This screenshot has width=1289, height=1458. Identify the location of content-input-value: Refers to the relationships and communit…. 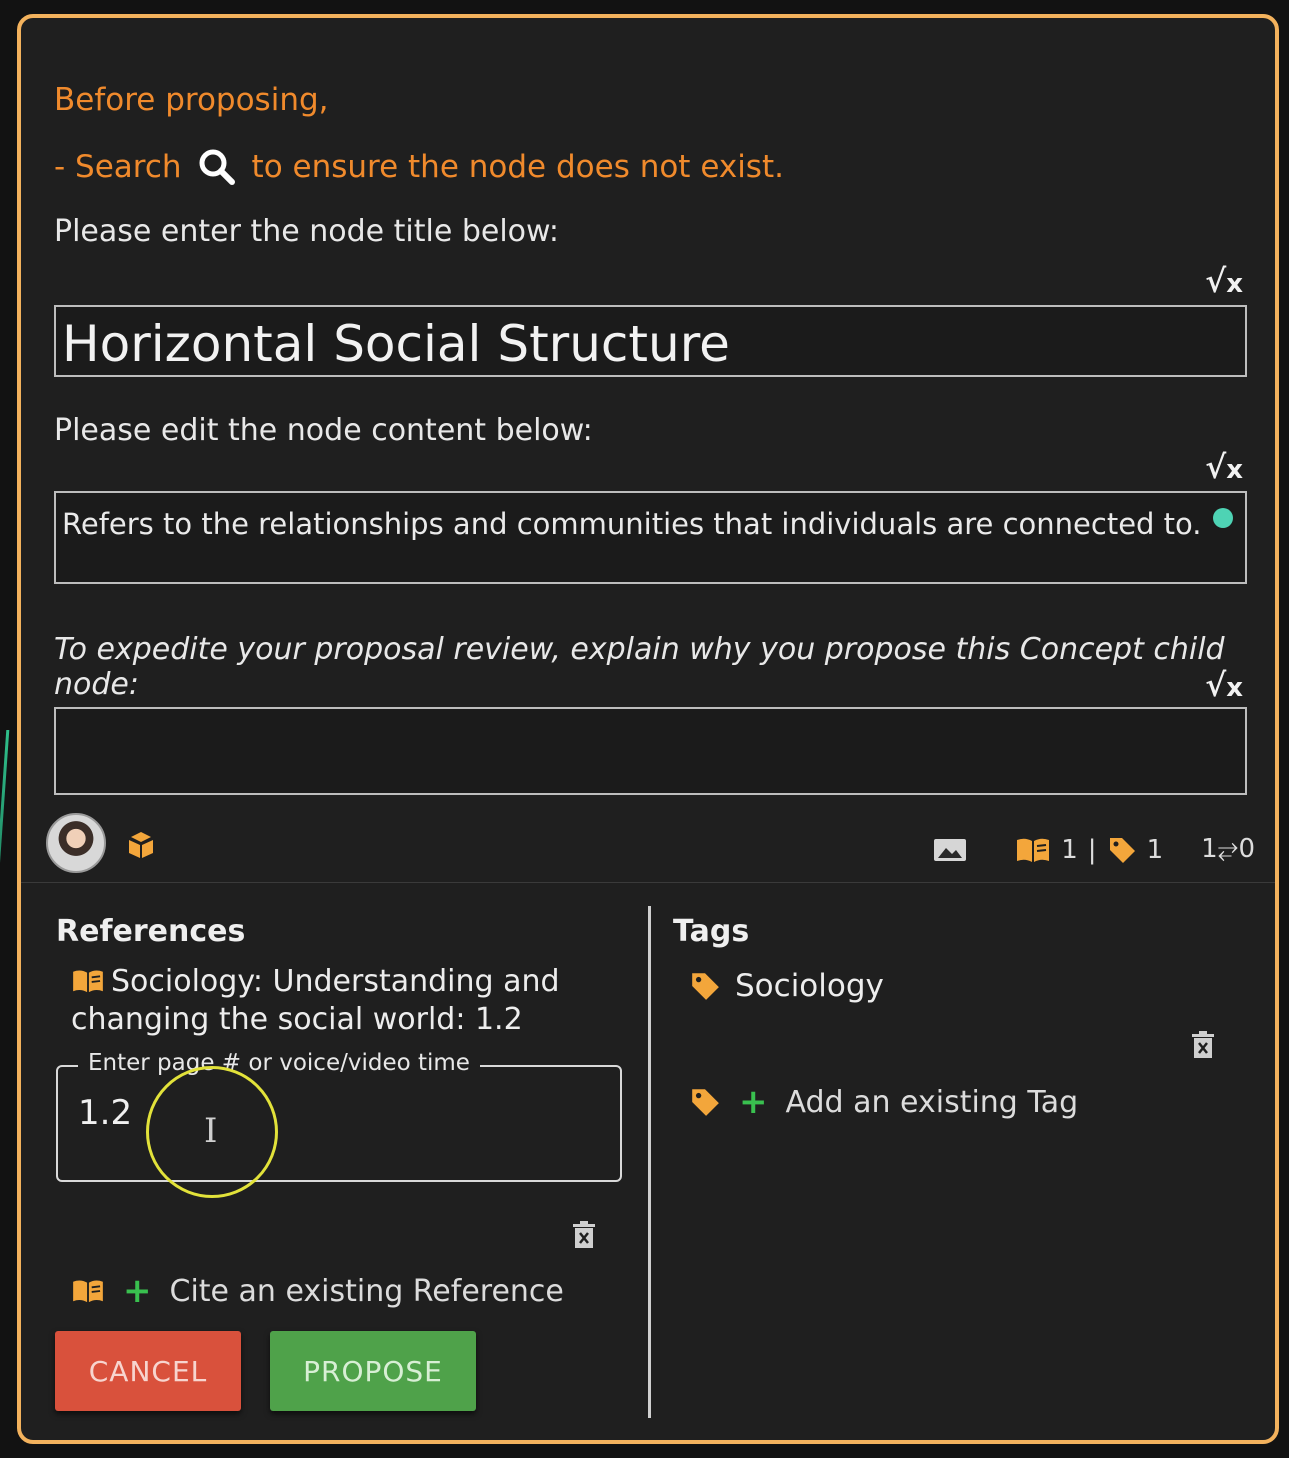
(648, 524).